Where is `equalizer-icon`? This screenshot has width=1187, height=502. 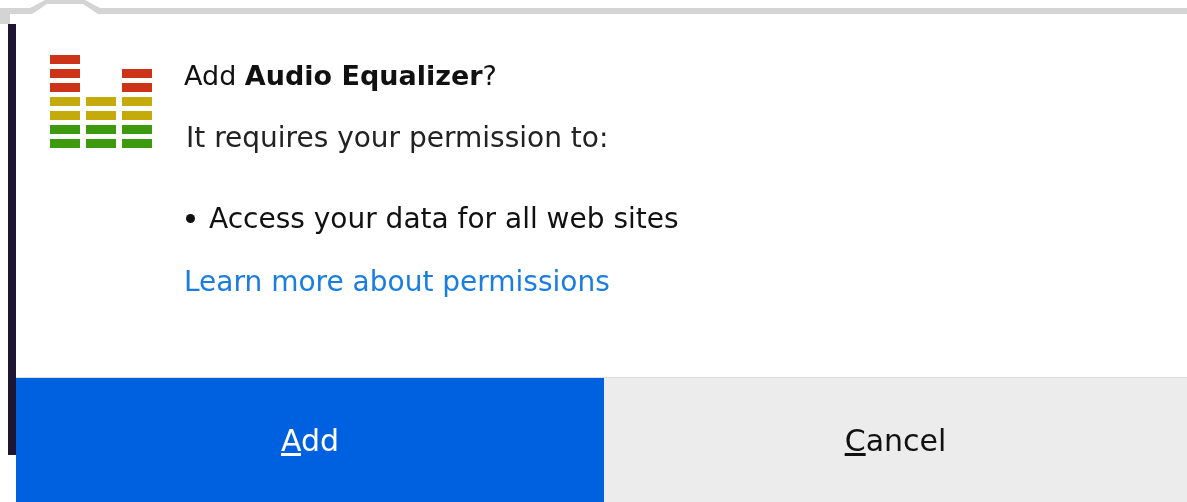
equalizer-icon is located at coordinates (102, 100).